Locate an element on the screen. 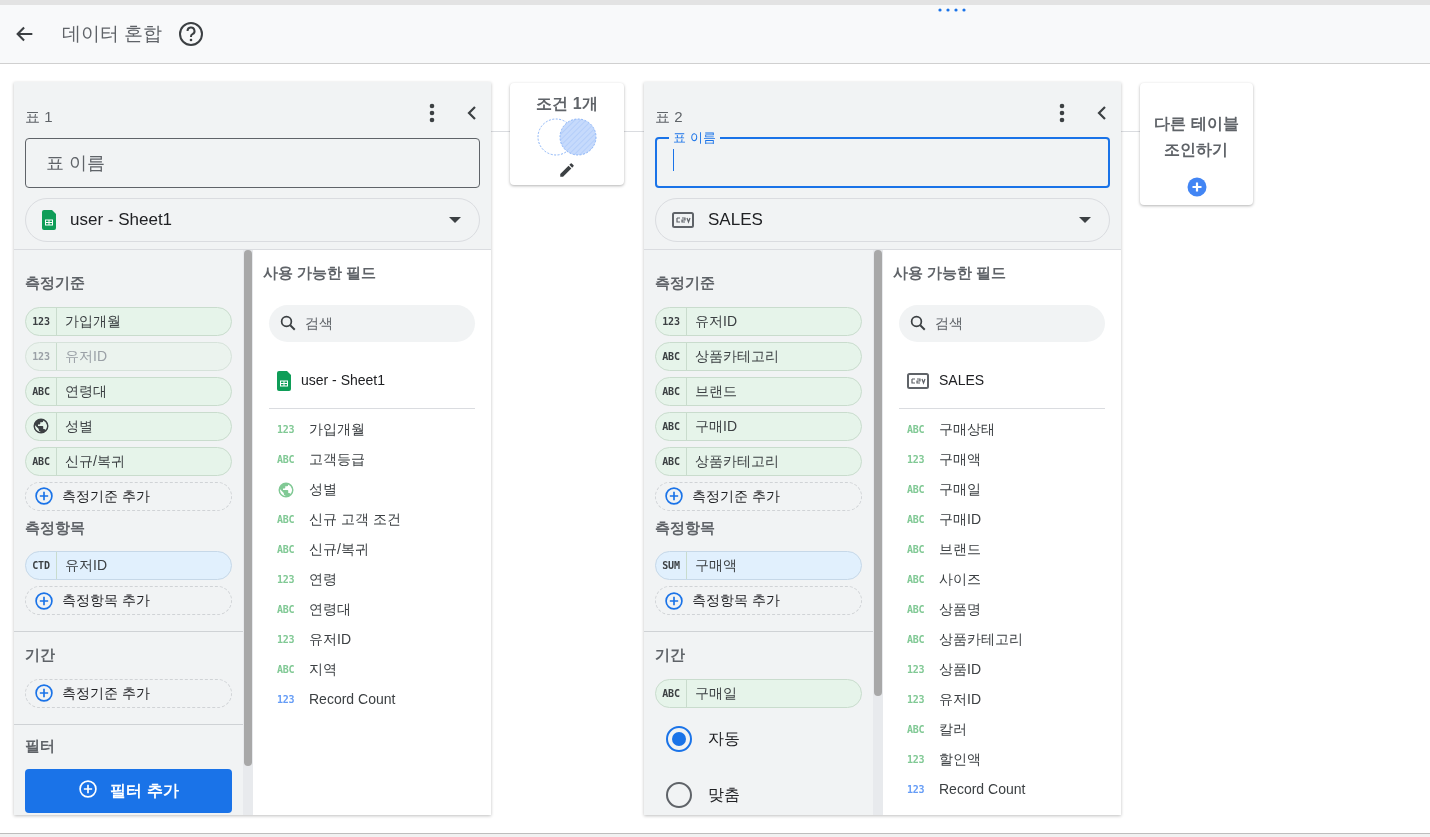  field-chip: SUM 구매액 is located at coordinates (758, 565).